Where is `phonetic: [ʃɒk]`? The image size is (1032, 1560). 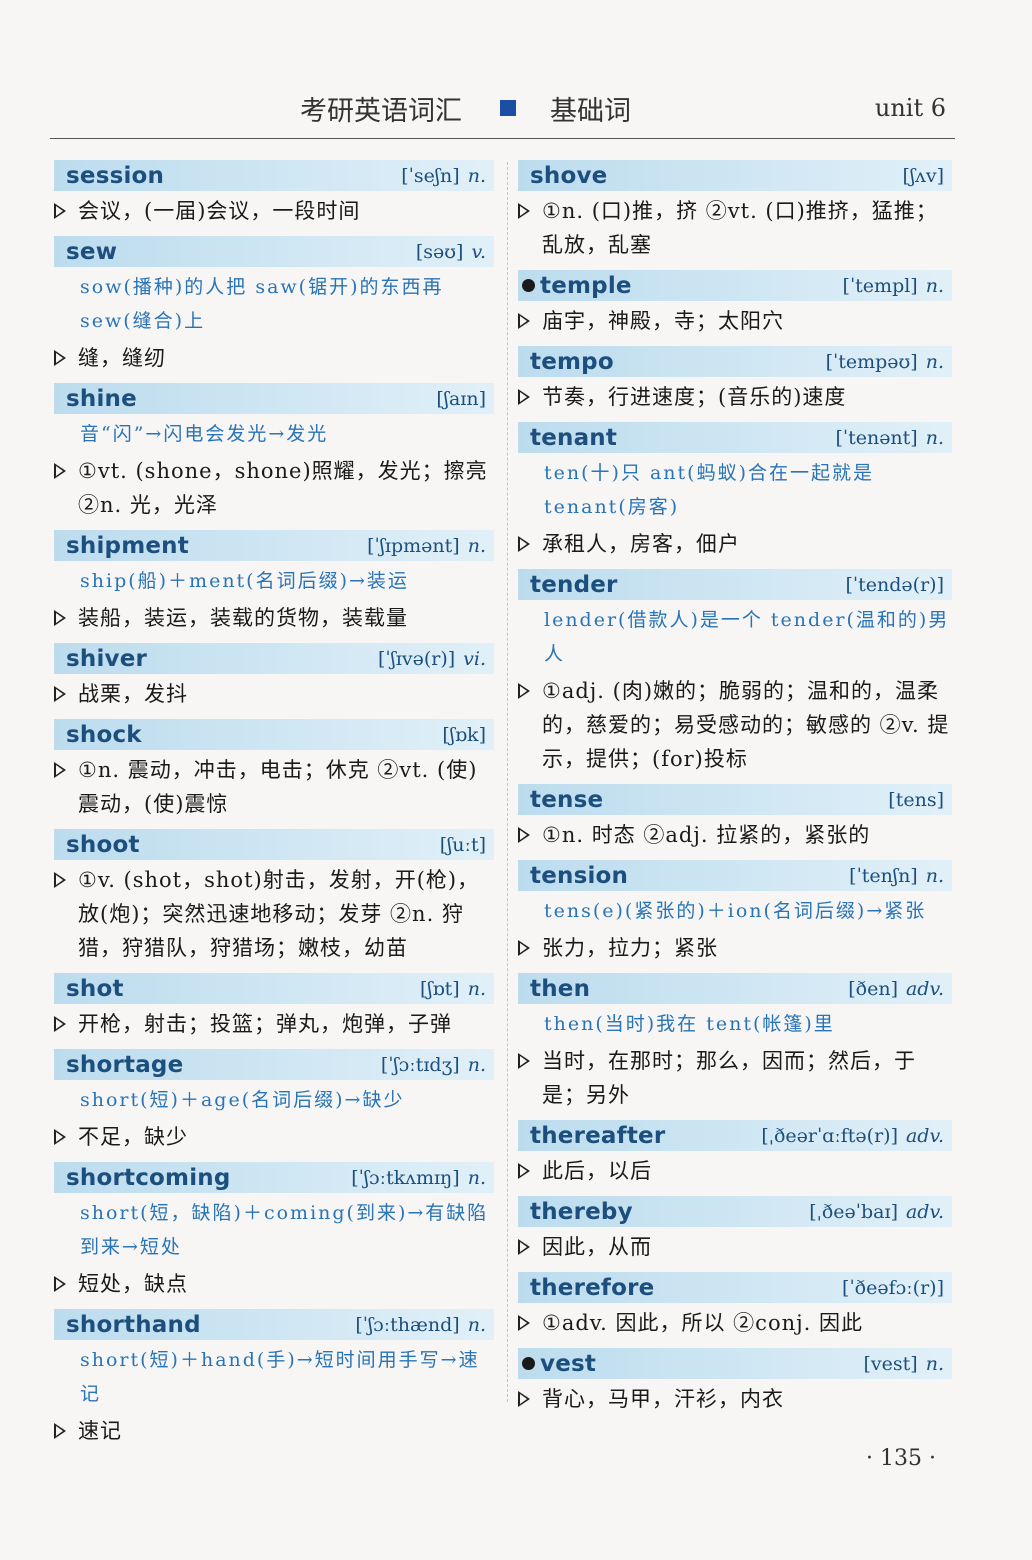 phonetic: [ʃɒk] is located at coordinates (464, 734).